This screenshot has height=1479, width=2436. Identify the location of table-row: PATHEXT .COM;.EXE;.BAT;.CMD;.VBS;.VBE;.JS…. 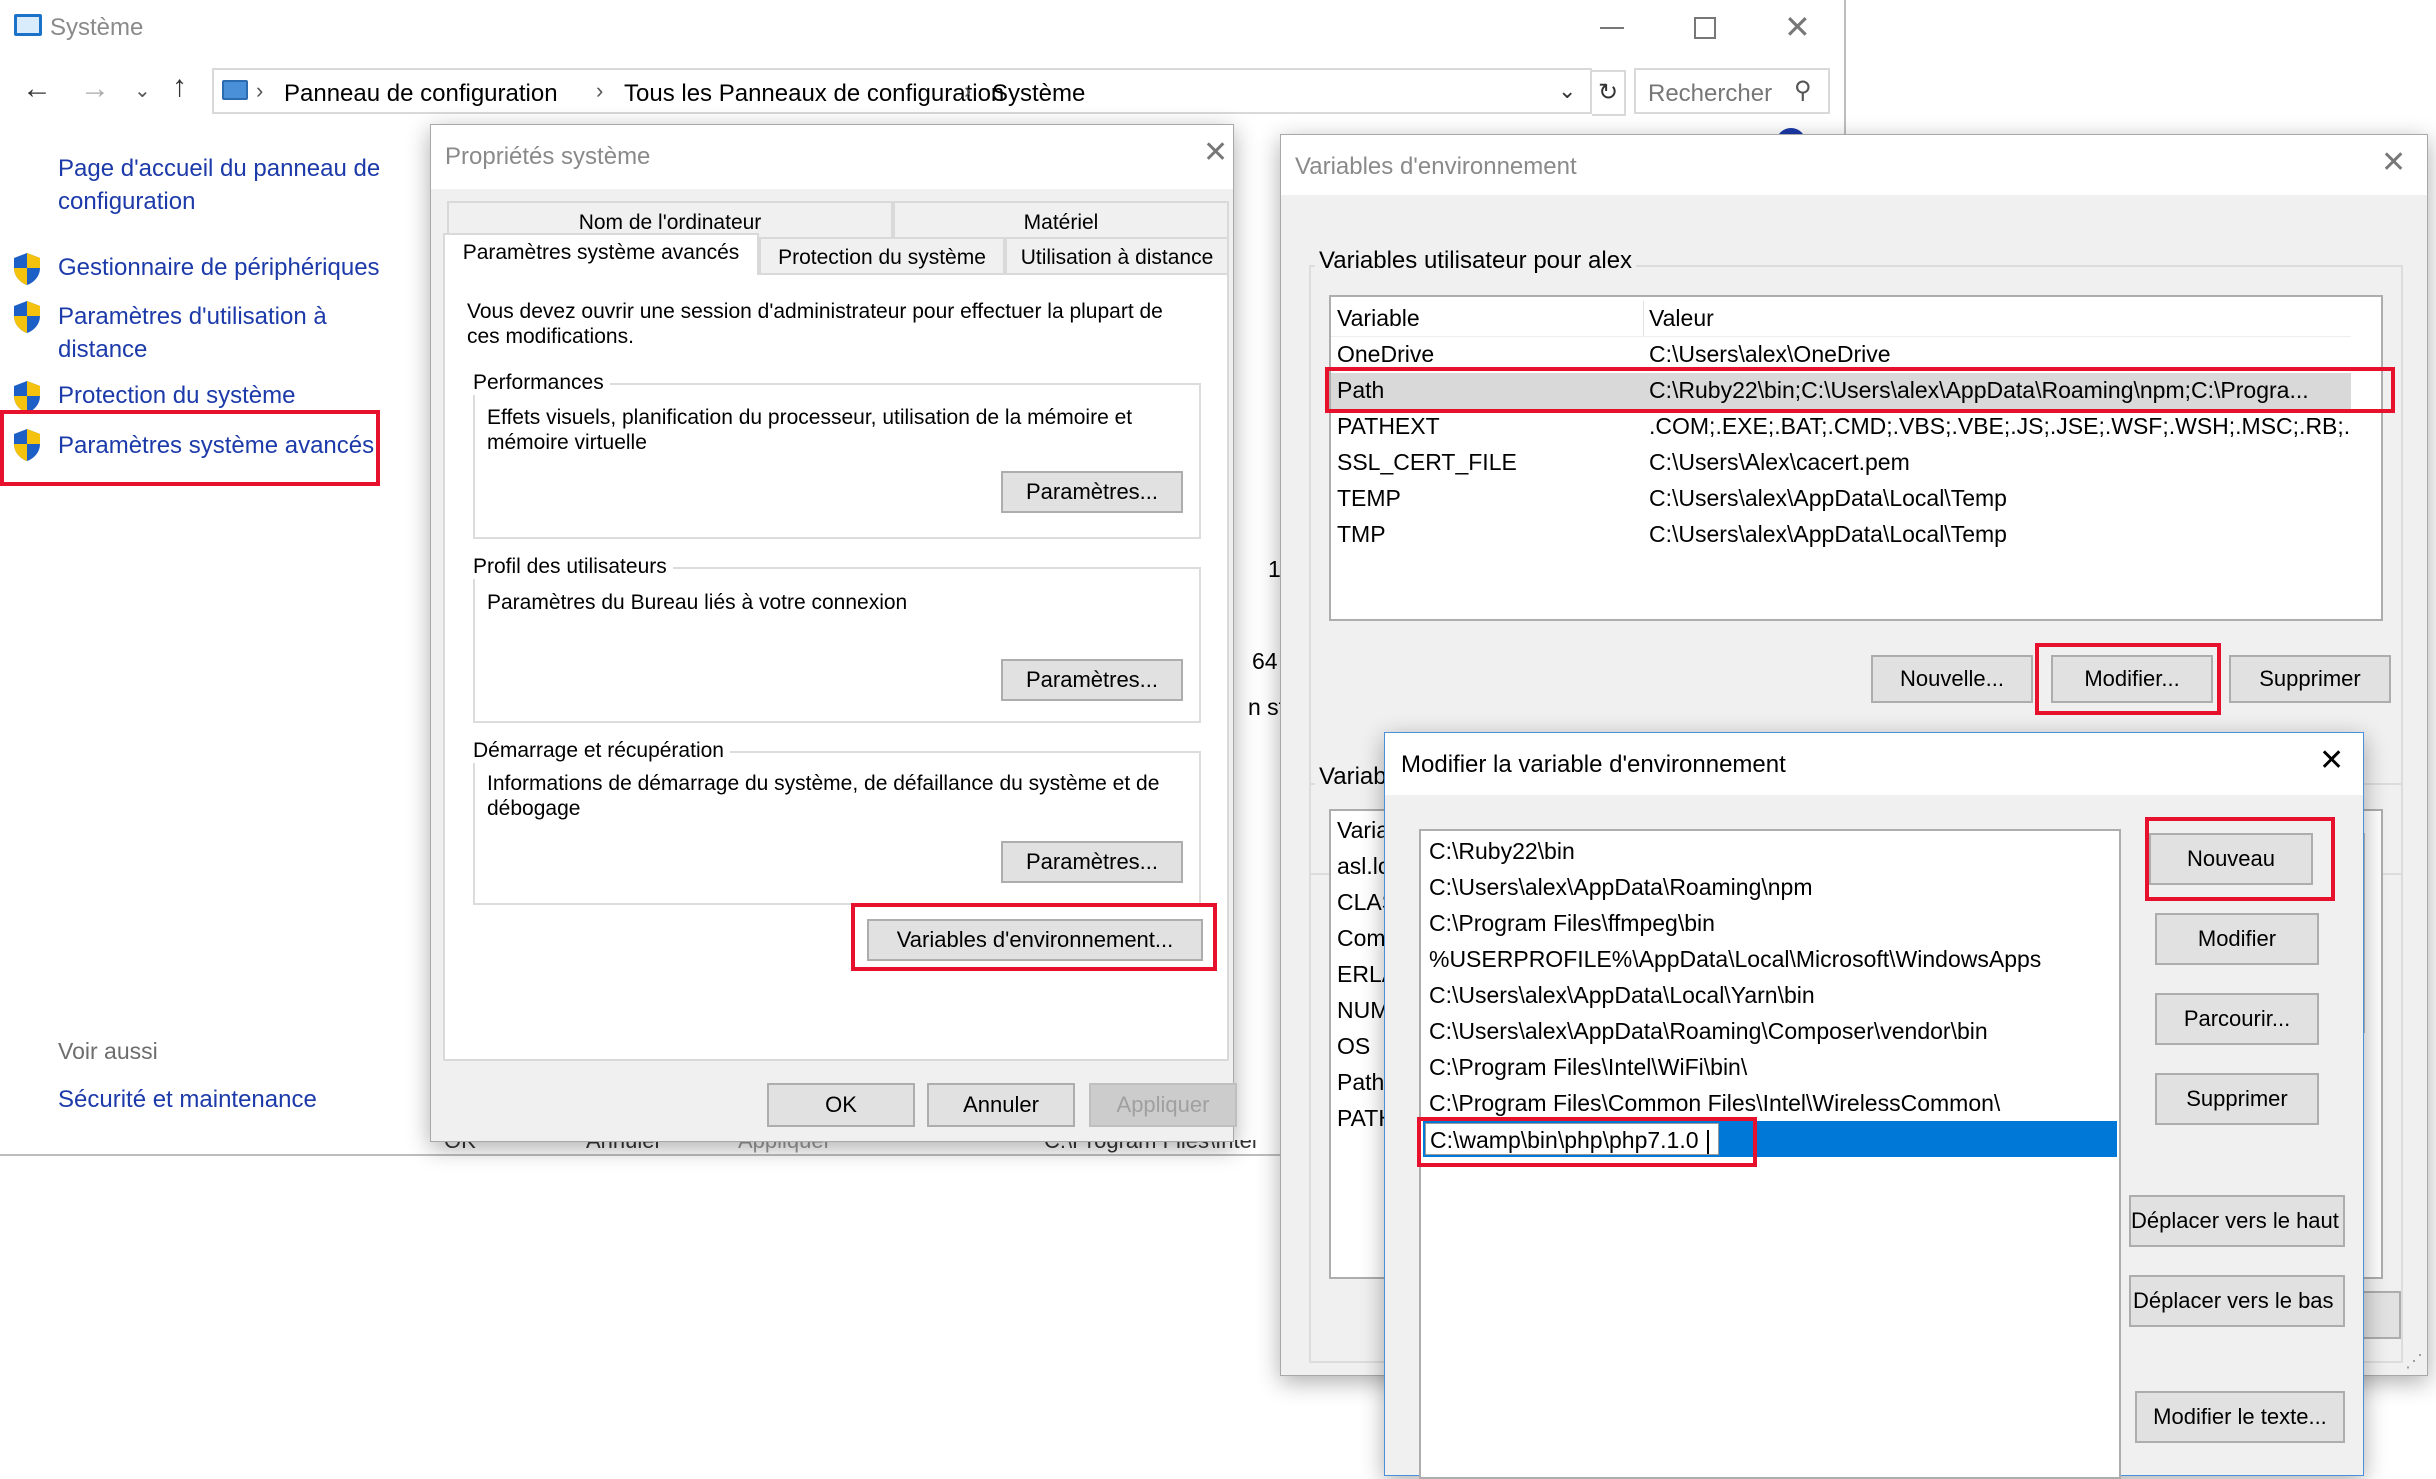
(1841, 427).